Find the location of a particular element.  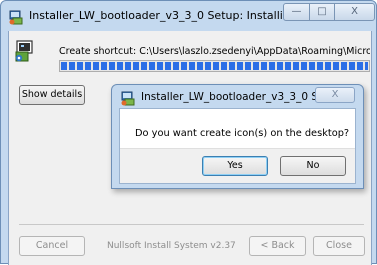

minimize-button: — is located at coordinates (296, 12).